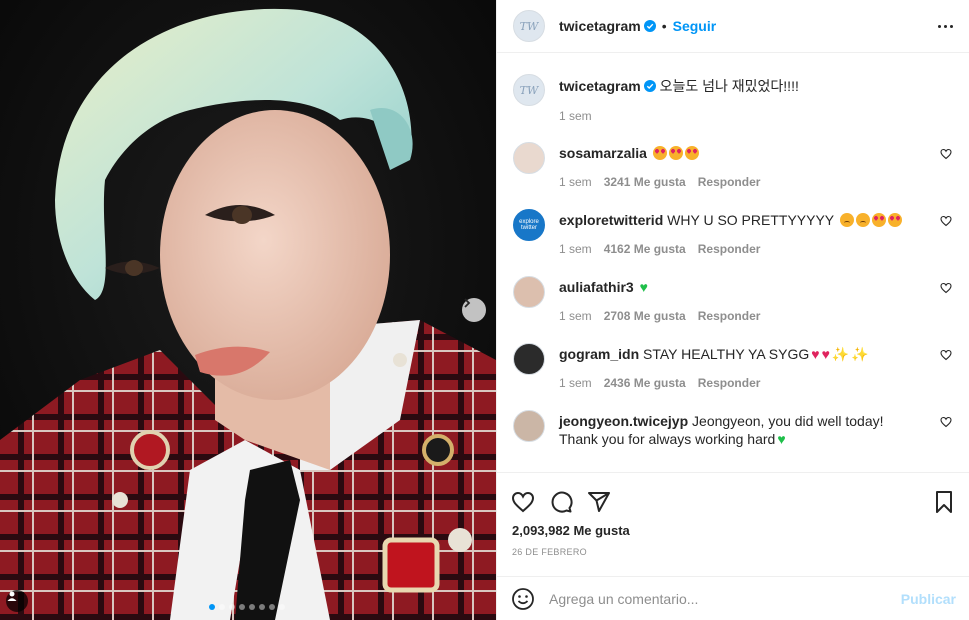  What do you see at coordinates (575, 116) in the screenshot?
I see `caption-time: 1 sem` at bounding box center [575, 116].